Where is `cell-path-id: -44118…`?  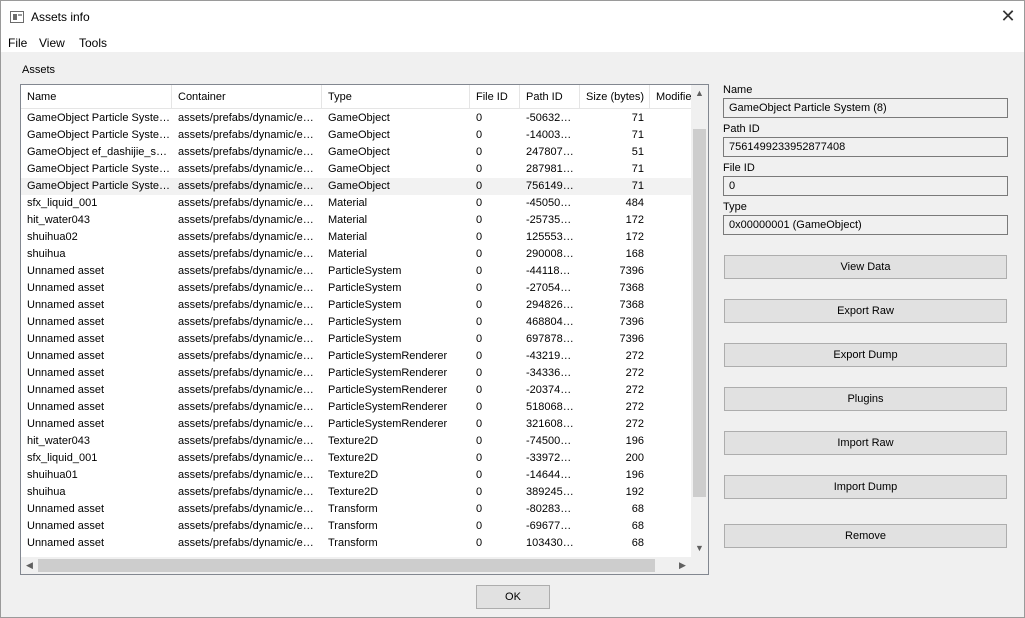 cell-path-id: -44118… is located at coordinates (548, 271).